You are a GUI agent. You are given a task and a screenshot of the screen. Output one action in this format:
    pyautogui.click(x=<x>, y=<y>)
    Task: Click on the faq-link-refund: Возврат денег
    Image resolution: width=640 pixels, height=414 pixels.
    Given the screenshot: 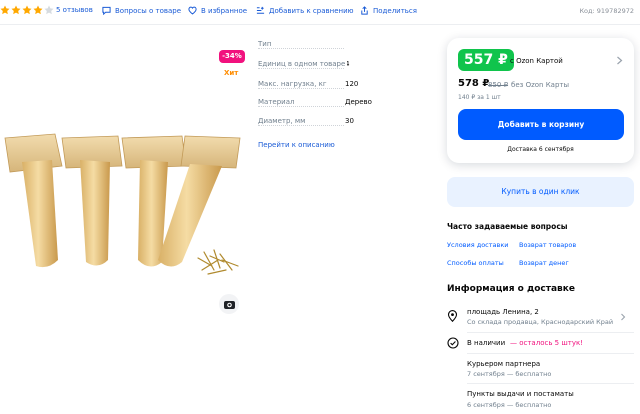 What is the action you would take?
    pyautogui.click(x=544, y=263)
    